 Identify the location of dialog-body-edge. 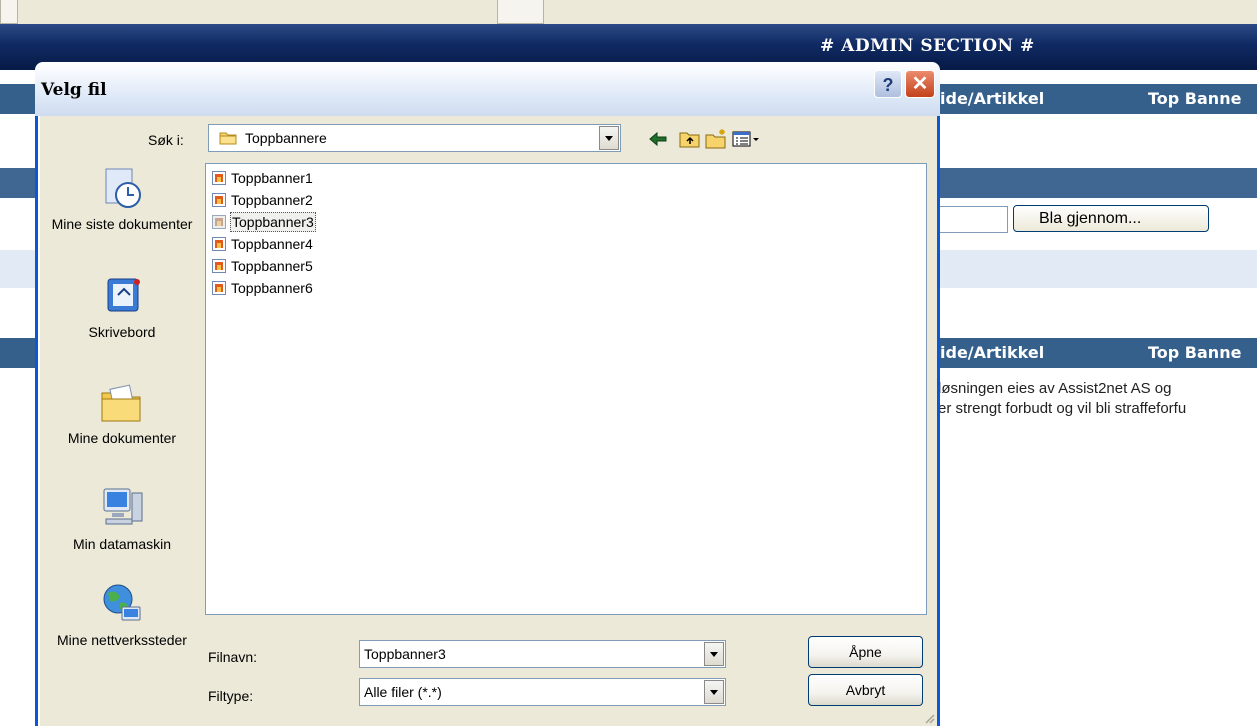
(39, 421).